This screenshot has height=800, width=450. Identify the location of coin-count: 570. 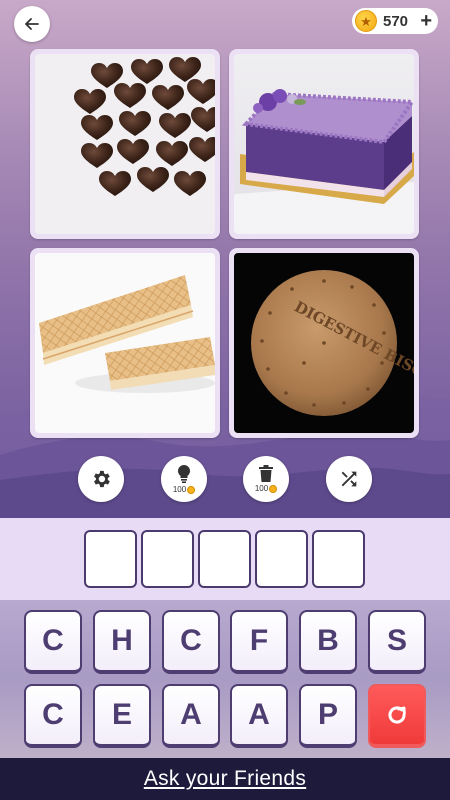
(396, 21).